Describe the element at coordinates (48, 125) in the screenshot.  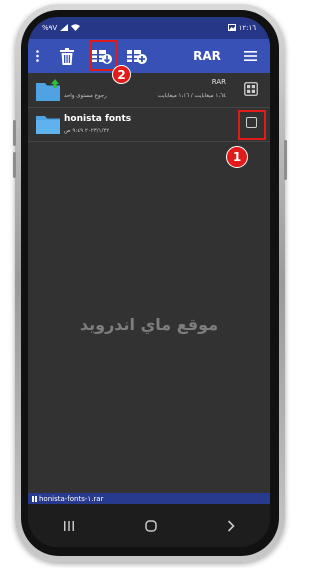
I see `folder-icon` at that location.